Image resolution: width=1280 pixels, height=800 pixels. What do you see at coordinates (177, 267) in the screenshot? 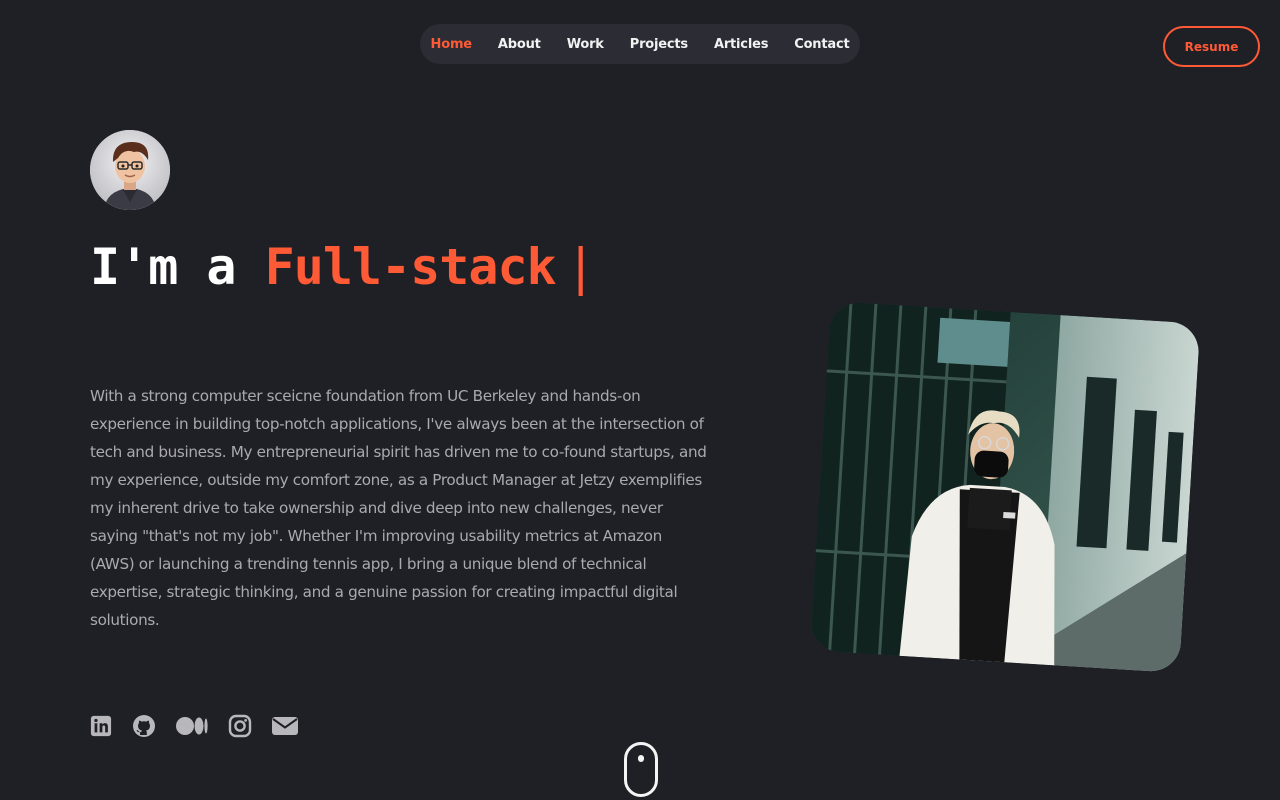
I see `headline-prefix: I'm a` at bounding box center [177, 267].